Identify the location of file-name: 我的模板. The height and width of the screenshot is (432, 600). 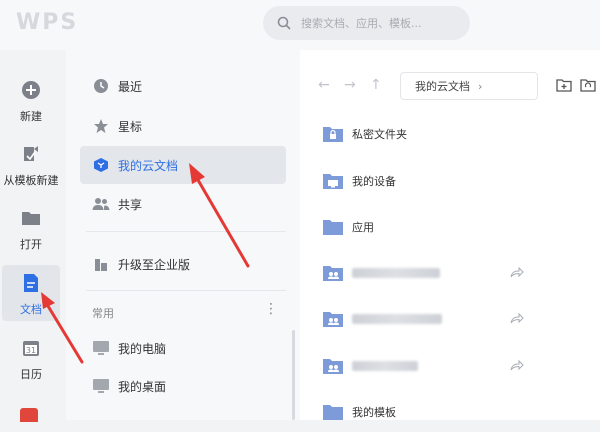
(374, 412).